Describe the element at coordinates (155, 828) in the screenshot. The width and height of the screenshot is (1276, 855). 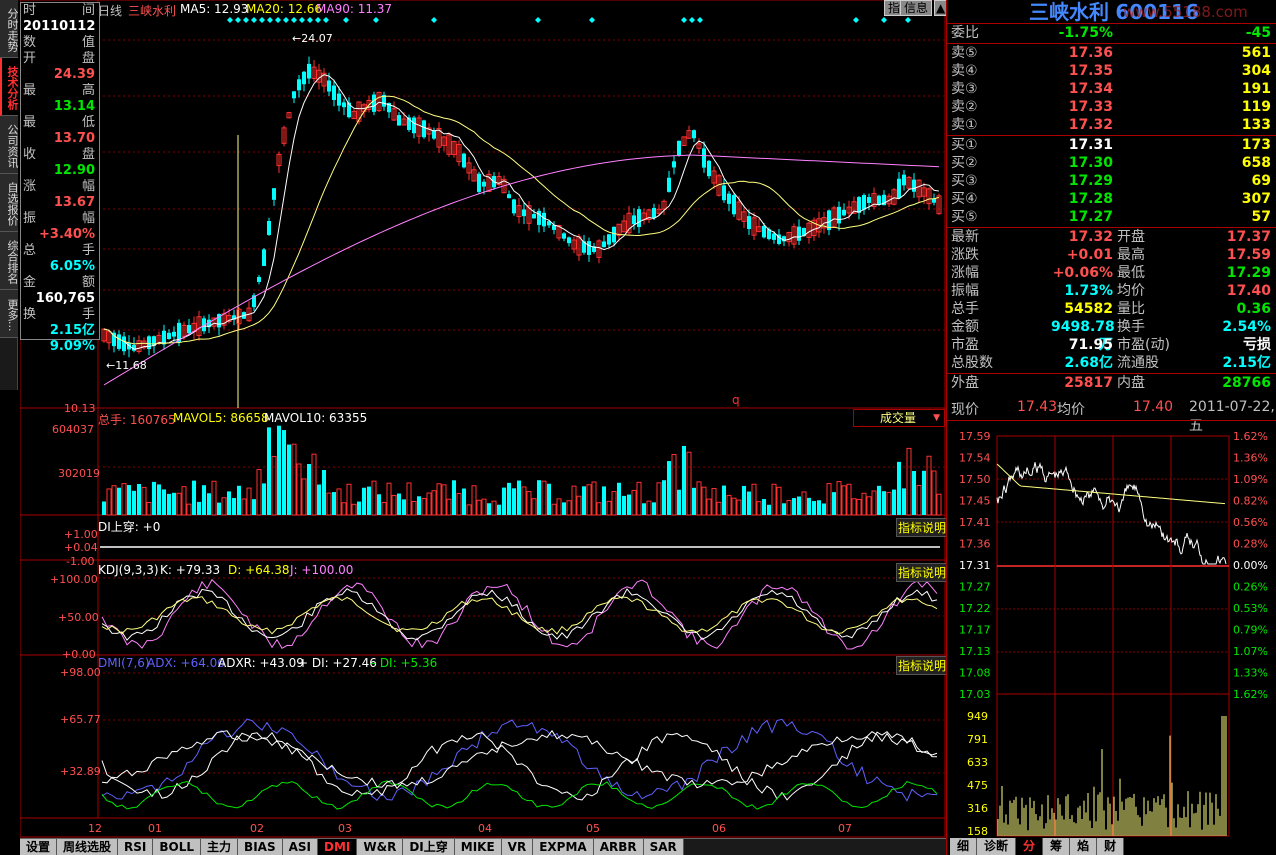
I see `x-axis-label: 01` at that location.